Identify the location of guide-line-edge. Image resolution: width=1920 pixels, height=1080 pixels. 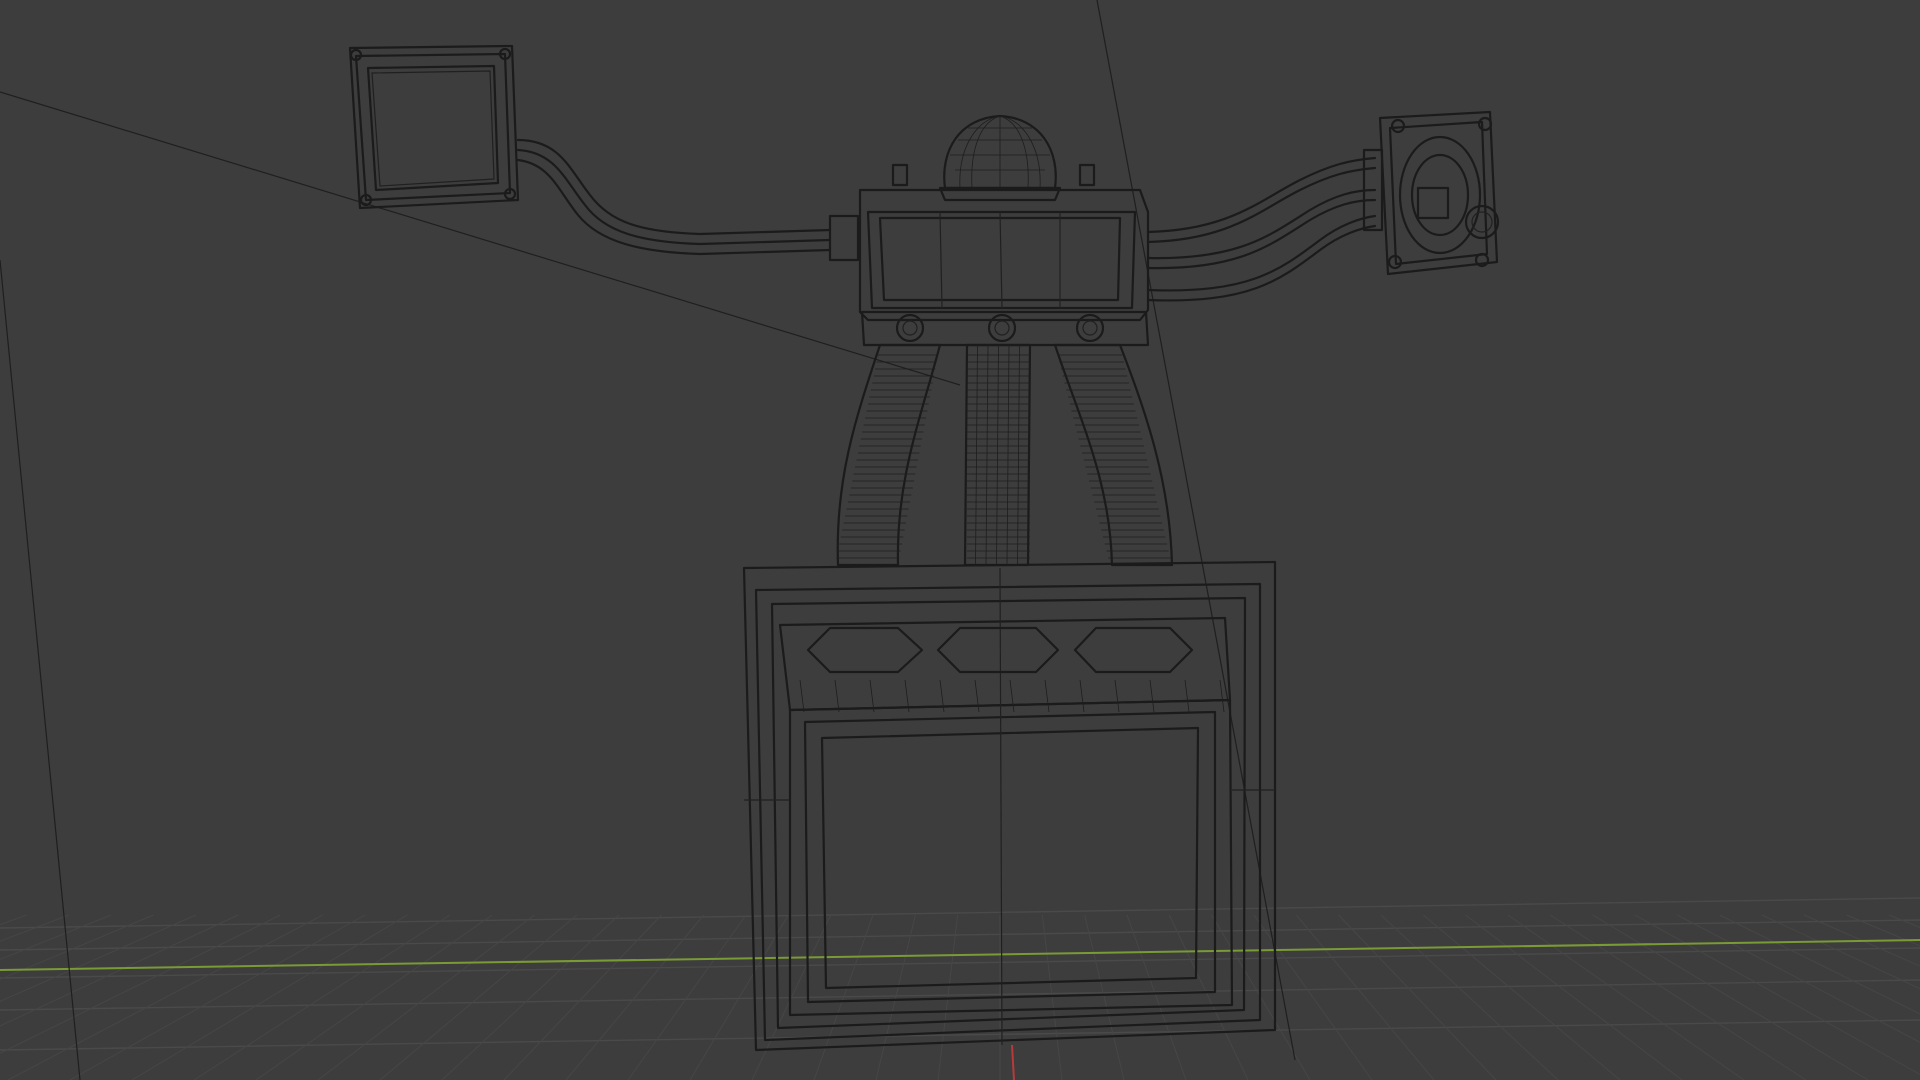
(40, 669).